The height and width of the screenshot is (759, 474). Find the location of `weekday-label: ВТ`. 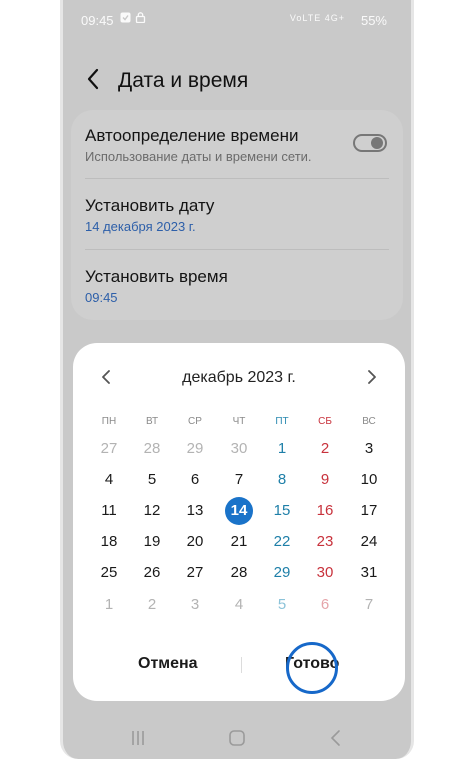

weekday-label: ВТ is located at coordinates (152, 421).